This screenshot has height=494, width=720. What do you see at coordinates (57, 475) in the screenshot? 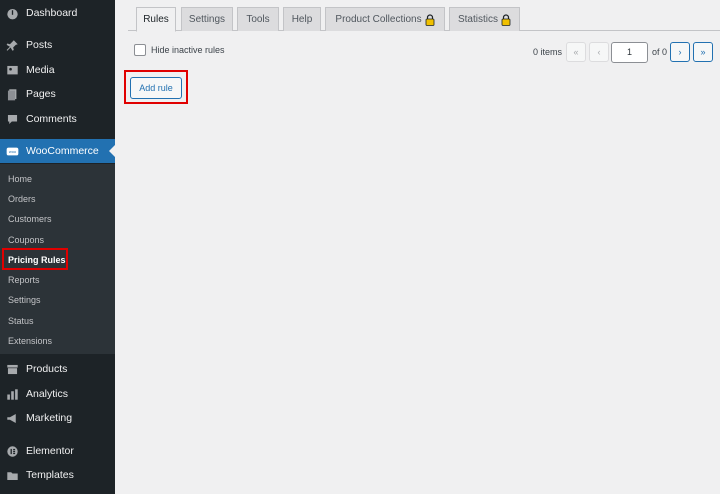
I see `menu-templates: Templates` at bounding box center [57, 475].